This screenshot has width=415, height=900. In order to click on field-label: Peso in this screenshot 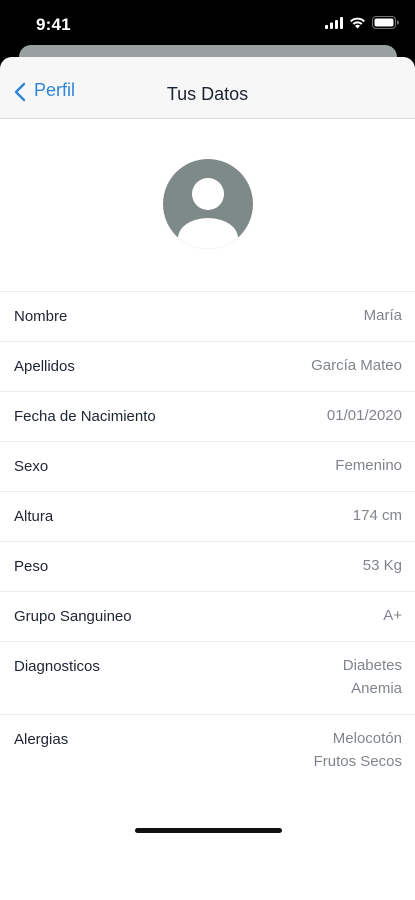, I will do `click(31, 566)`.